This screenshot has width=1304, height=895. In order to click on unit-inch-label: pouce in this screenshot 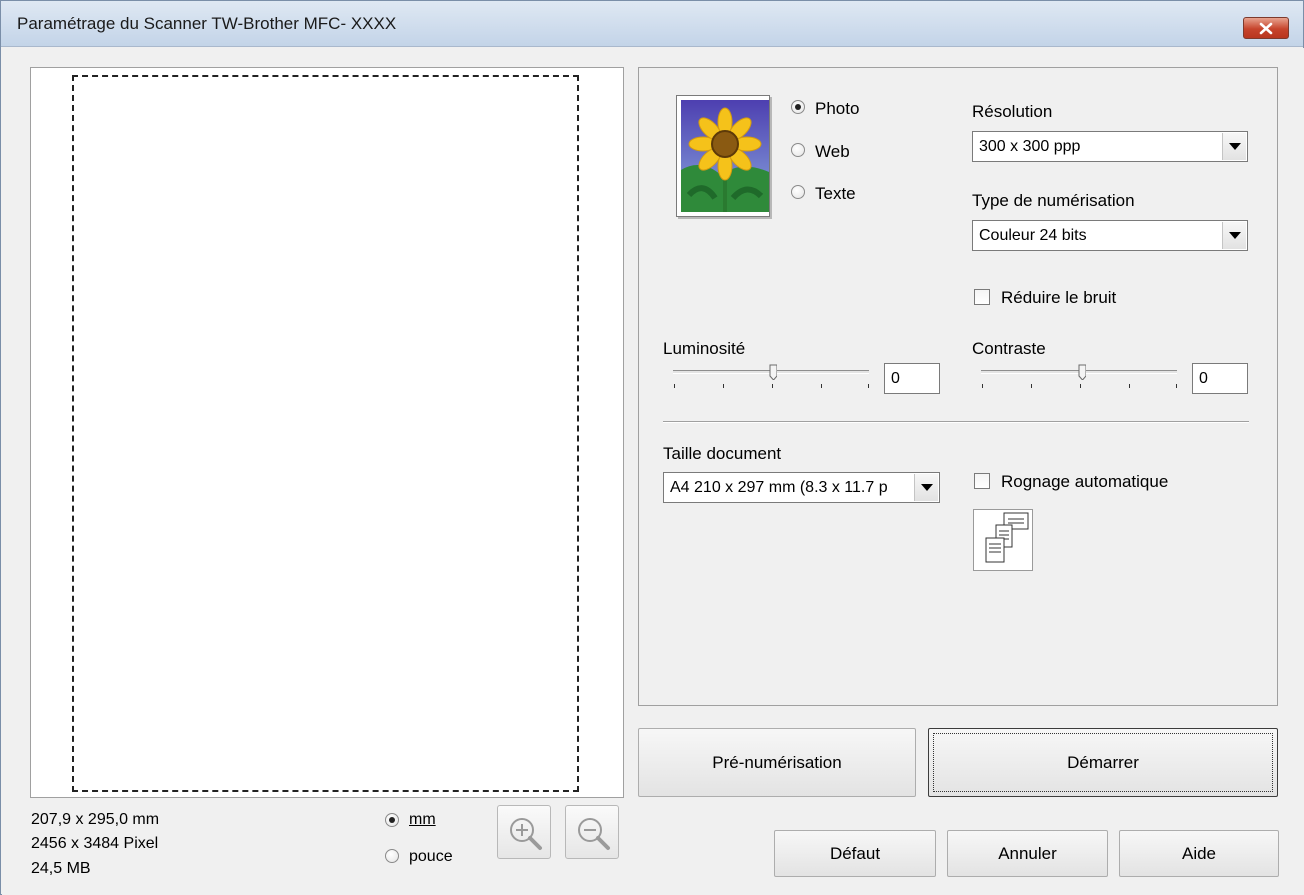, I will do `click(431, 856)`.